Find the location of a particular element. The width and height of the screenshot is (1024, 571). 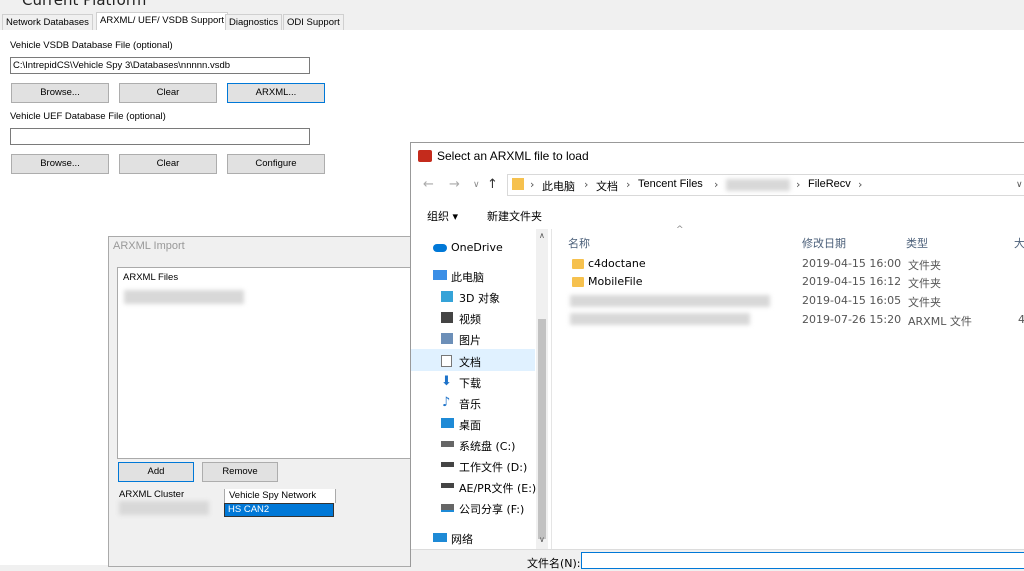

col-vehicle-spy-network: Vehicle Spy Network is located at coordinates (273, 495).